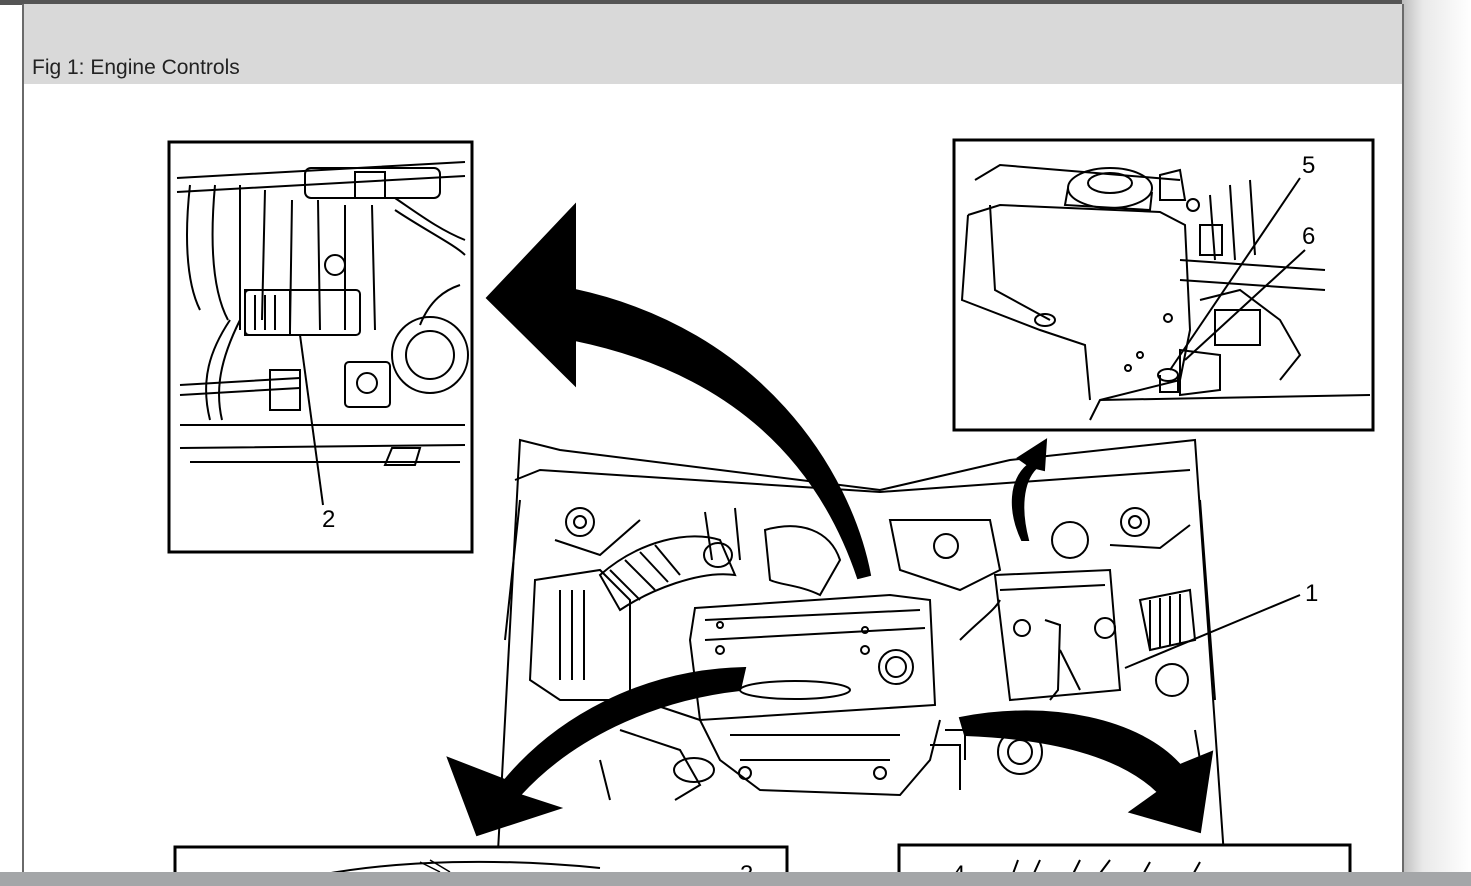 This screenshot has width=1471, height=886. Describe the element at coordinates (596, 751) in the screenshot. I see `arrow-to-lower-left-inset` at that location.